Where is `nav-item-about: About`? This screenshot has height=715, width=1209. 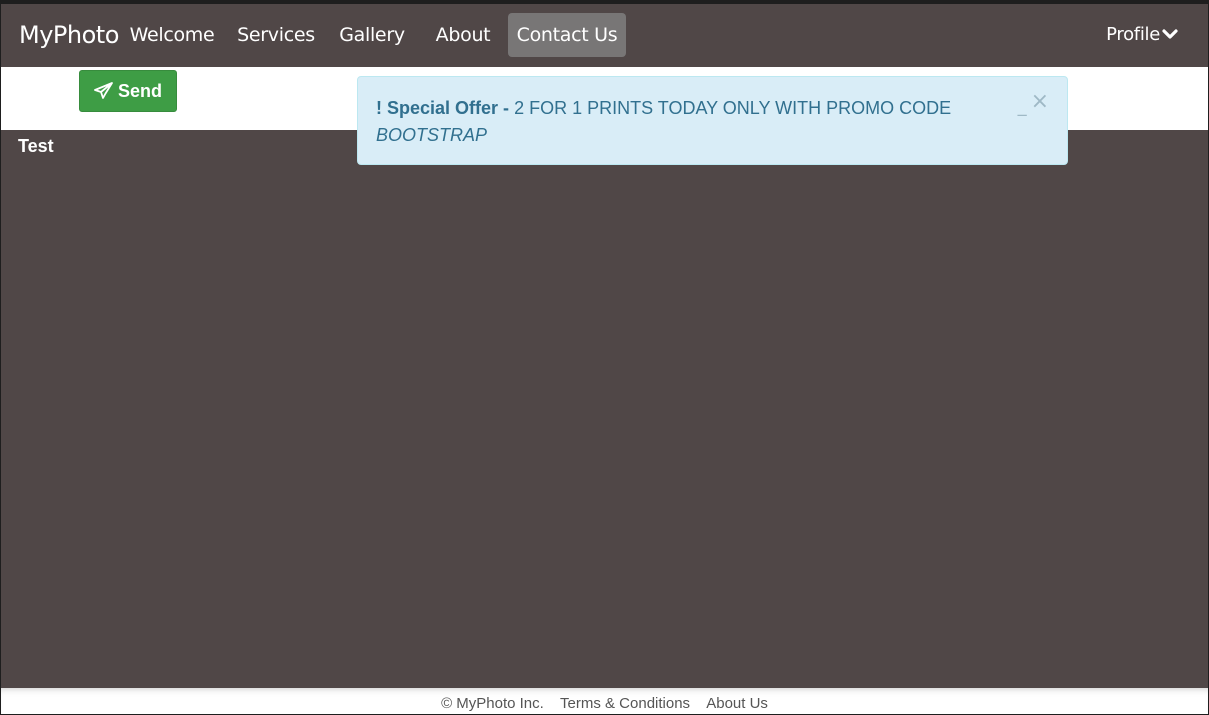
nav-item-about: About is located at coordinates (463, 35).